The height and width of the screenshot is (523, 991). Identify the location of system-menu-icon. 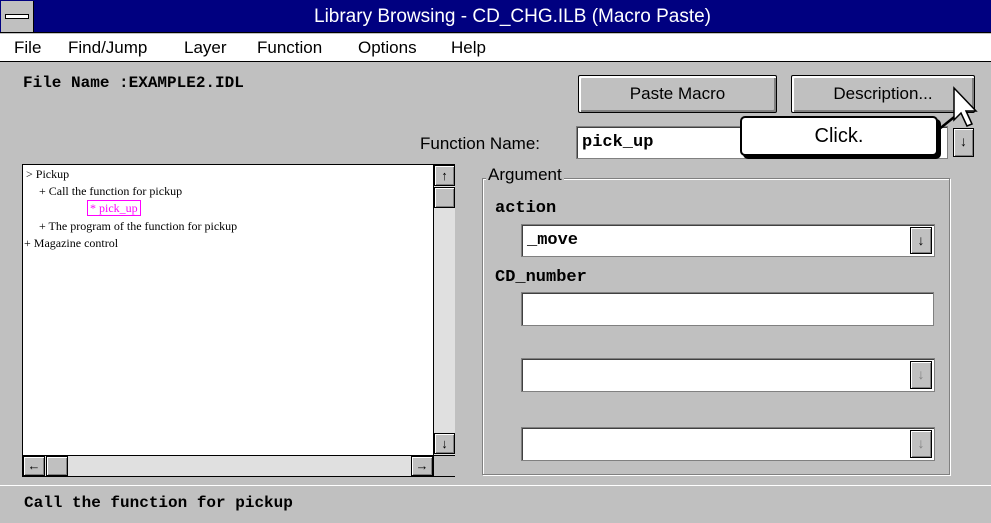
(17, 16).